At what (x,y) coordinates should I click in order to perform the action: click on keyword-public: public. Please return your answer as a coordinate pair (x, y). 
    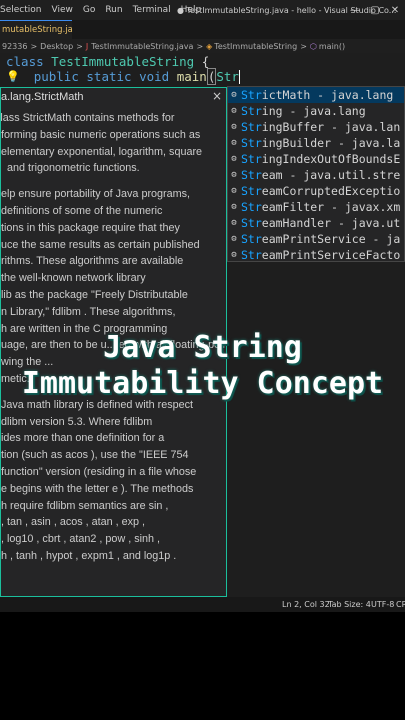
    Looking at the image, I should click on (56, 76).